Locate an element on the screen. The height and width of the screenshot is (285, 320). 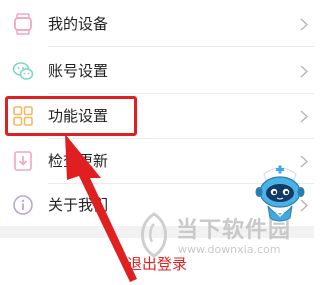
menu-item-label: 检查更新 is located at coordinates (78, 161).